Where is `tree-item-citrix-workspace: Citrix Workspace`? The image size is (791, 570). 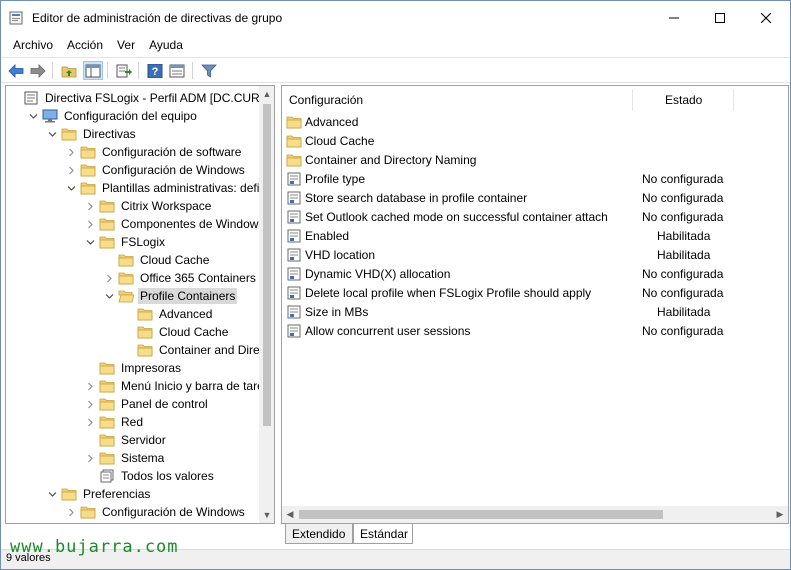 tree-item-citrix-workspace: Citrix Workspace is located at coordinates (148, 206).